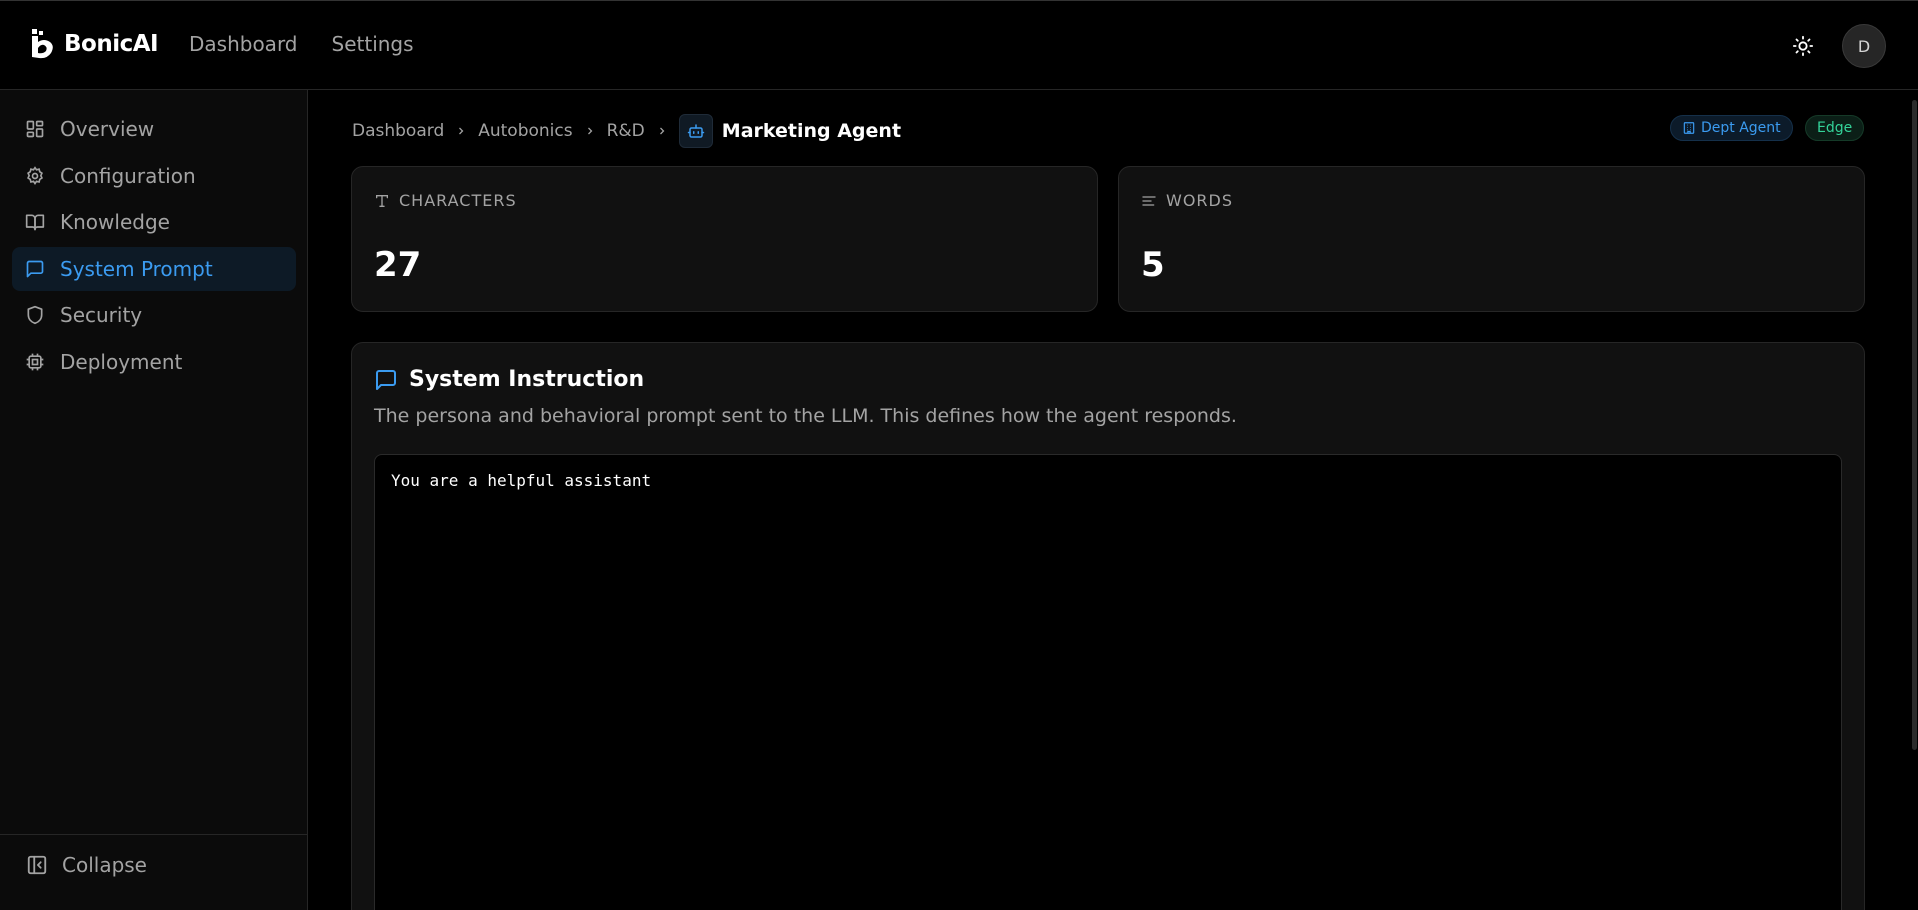  Describe the element at coordinates (121, 362) in the screenshot. I see `sidebar-item-label: Deployment` at that location.